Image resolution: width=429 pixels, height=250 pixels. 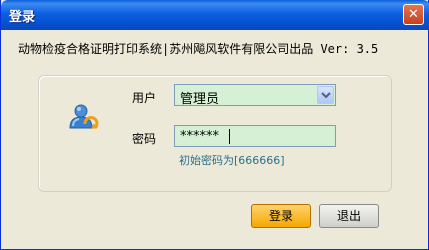 What do you see at coordinates (255, 95) in the screenshot?
I see `user-select: 管理员` at bounding box center [255, 95].